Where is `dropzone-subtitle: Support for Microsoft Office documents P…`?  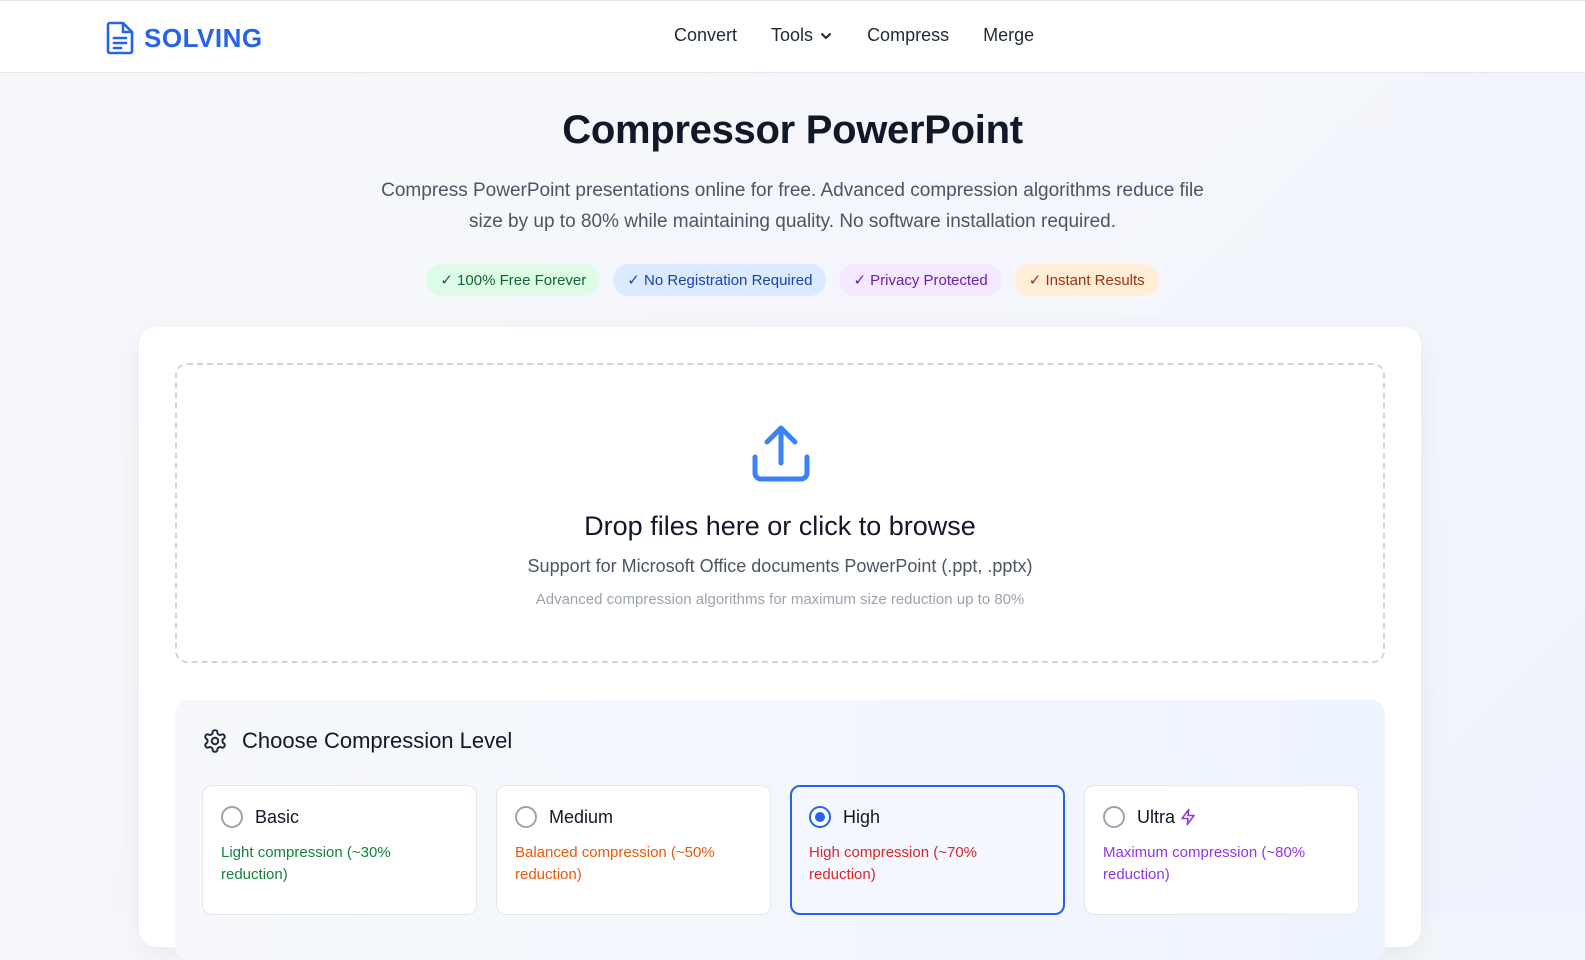 dropzone-subtitle: Support for Microsoft Office documents P… is located at coordinates (780, 566).